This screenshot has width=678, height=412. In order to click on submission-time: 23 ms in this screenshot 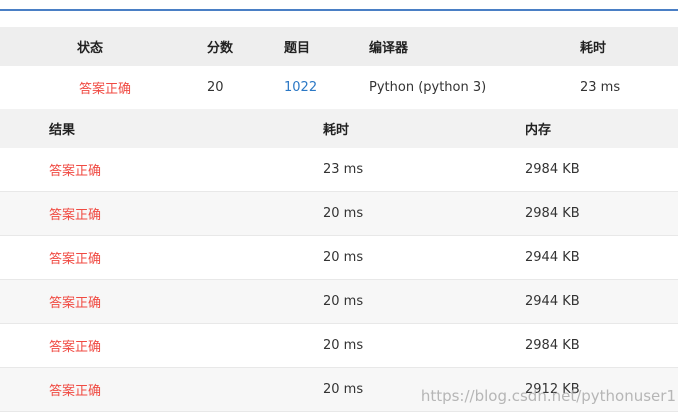, I will do `click(600, 87)`.